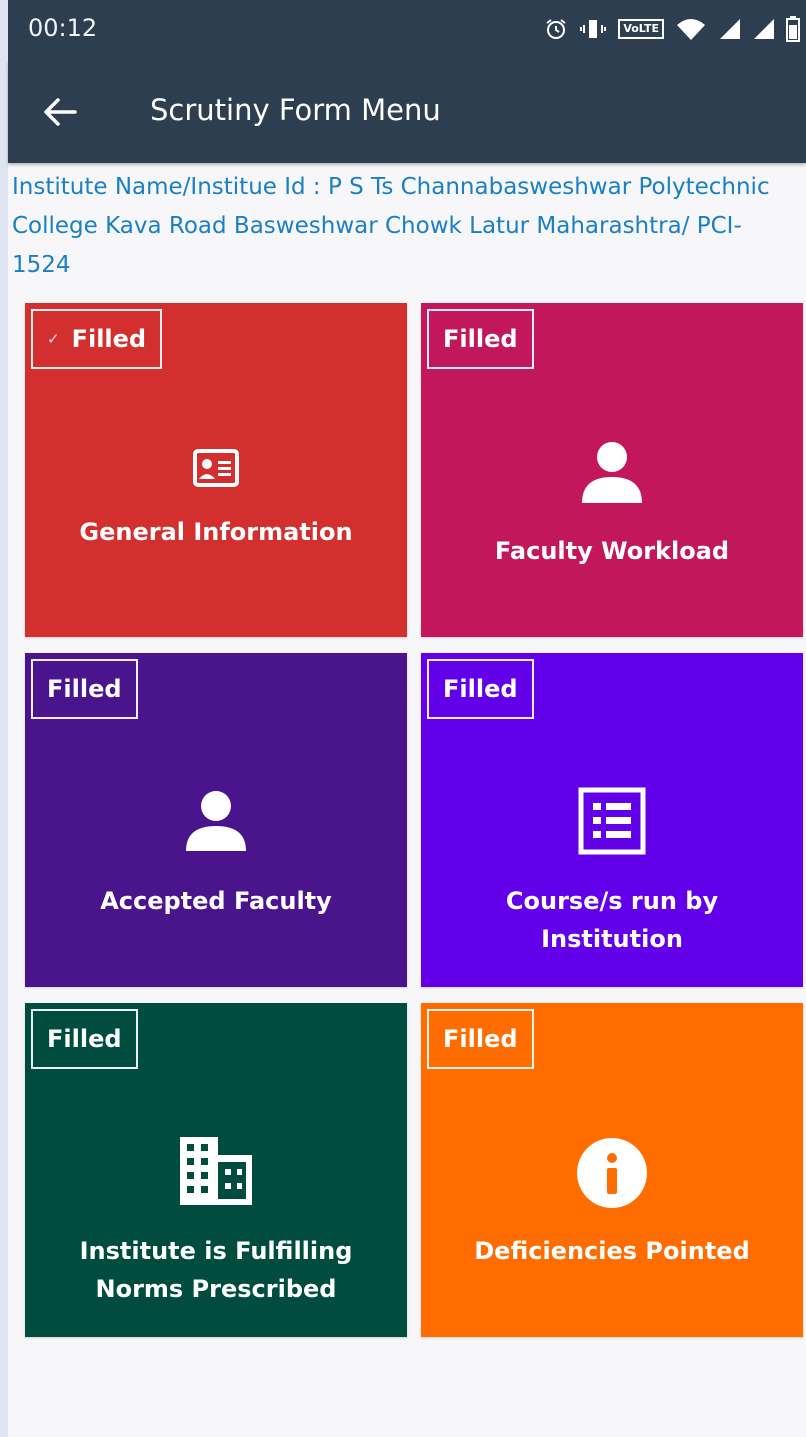  I want to click on page-title: Scrutiny Form Menu, so click(295, 110).